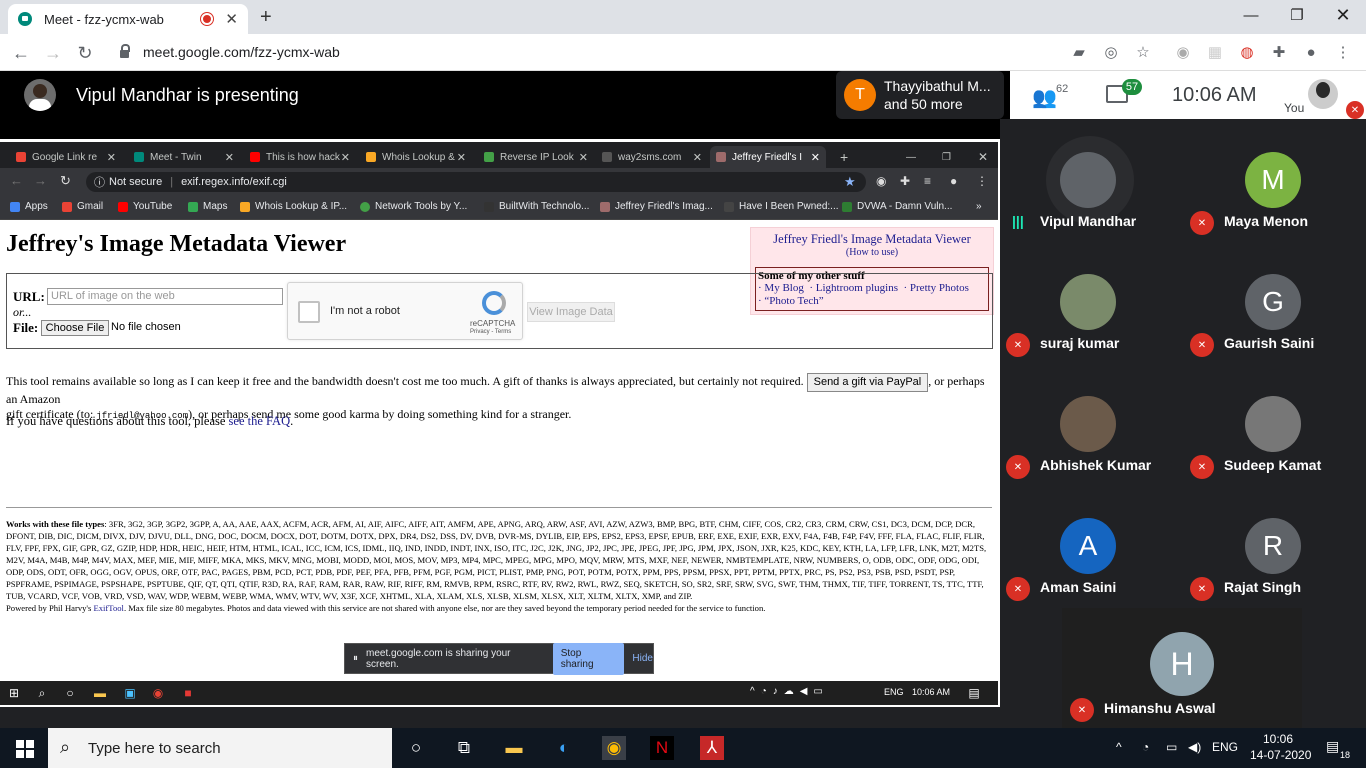 The image size is (1366, 768). Describe the element at coordinates (1188, 95) in the screenshot. I see `meet-controls: 👥 62 57 10:06 AM You ✕` at that location.